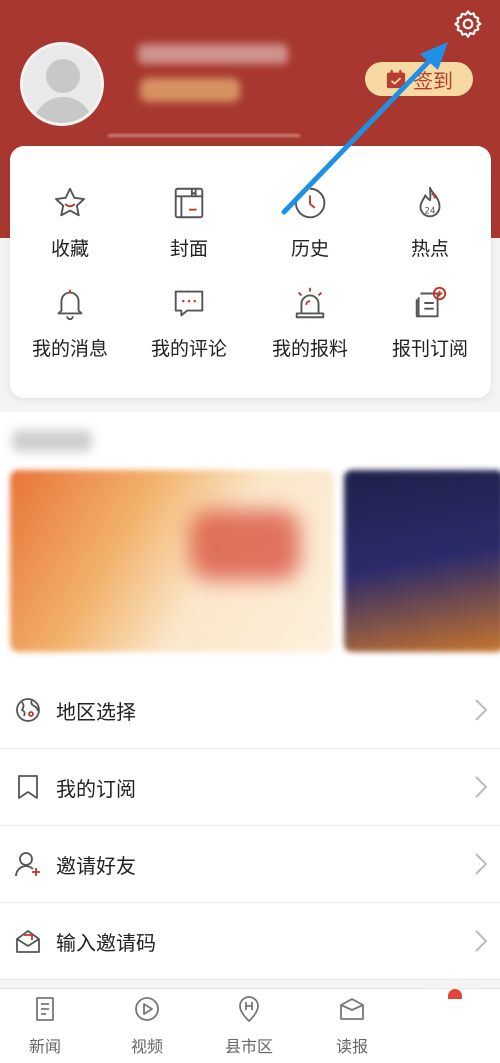 The image size is (500, 1063). What do you see at coordinates (310, 322) in the screenshot?
I see `grid-item-reports: 我的报料` at bounding box center [310, 322].